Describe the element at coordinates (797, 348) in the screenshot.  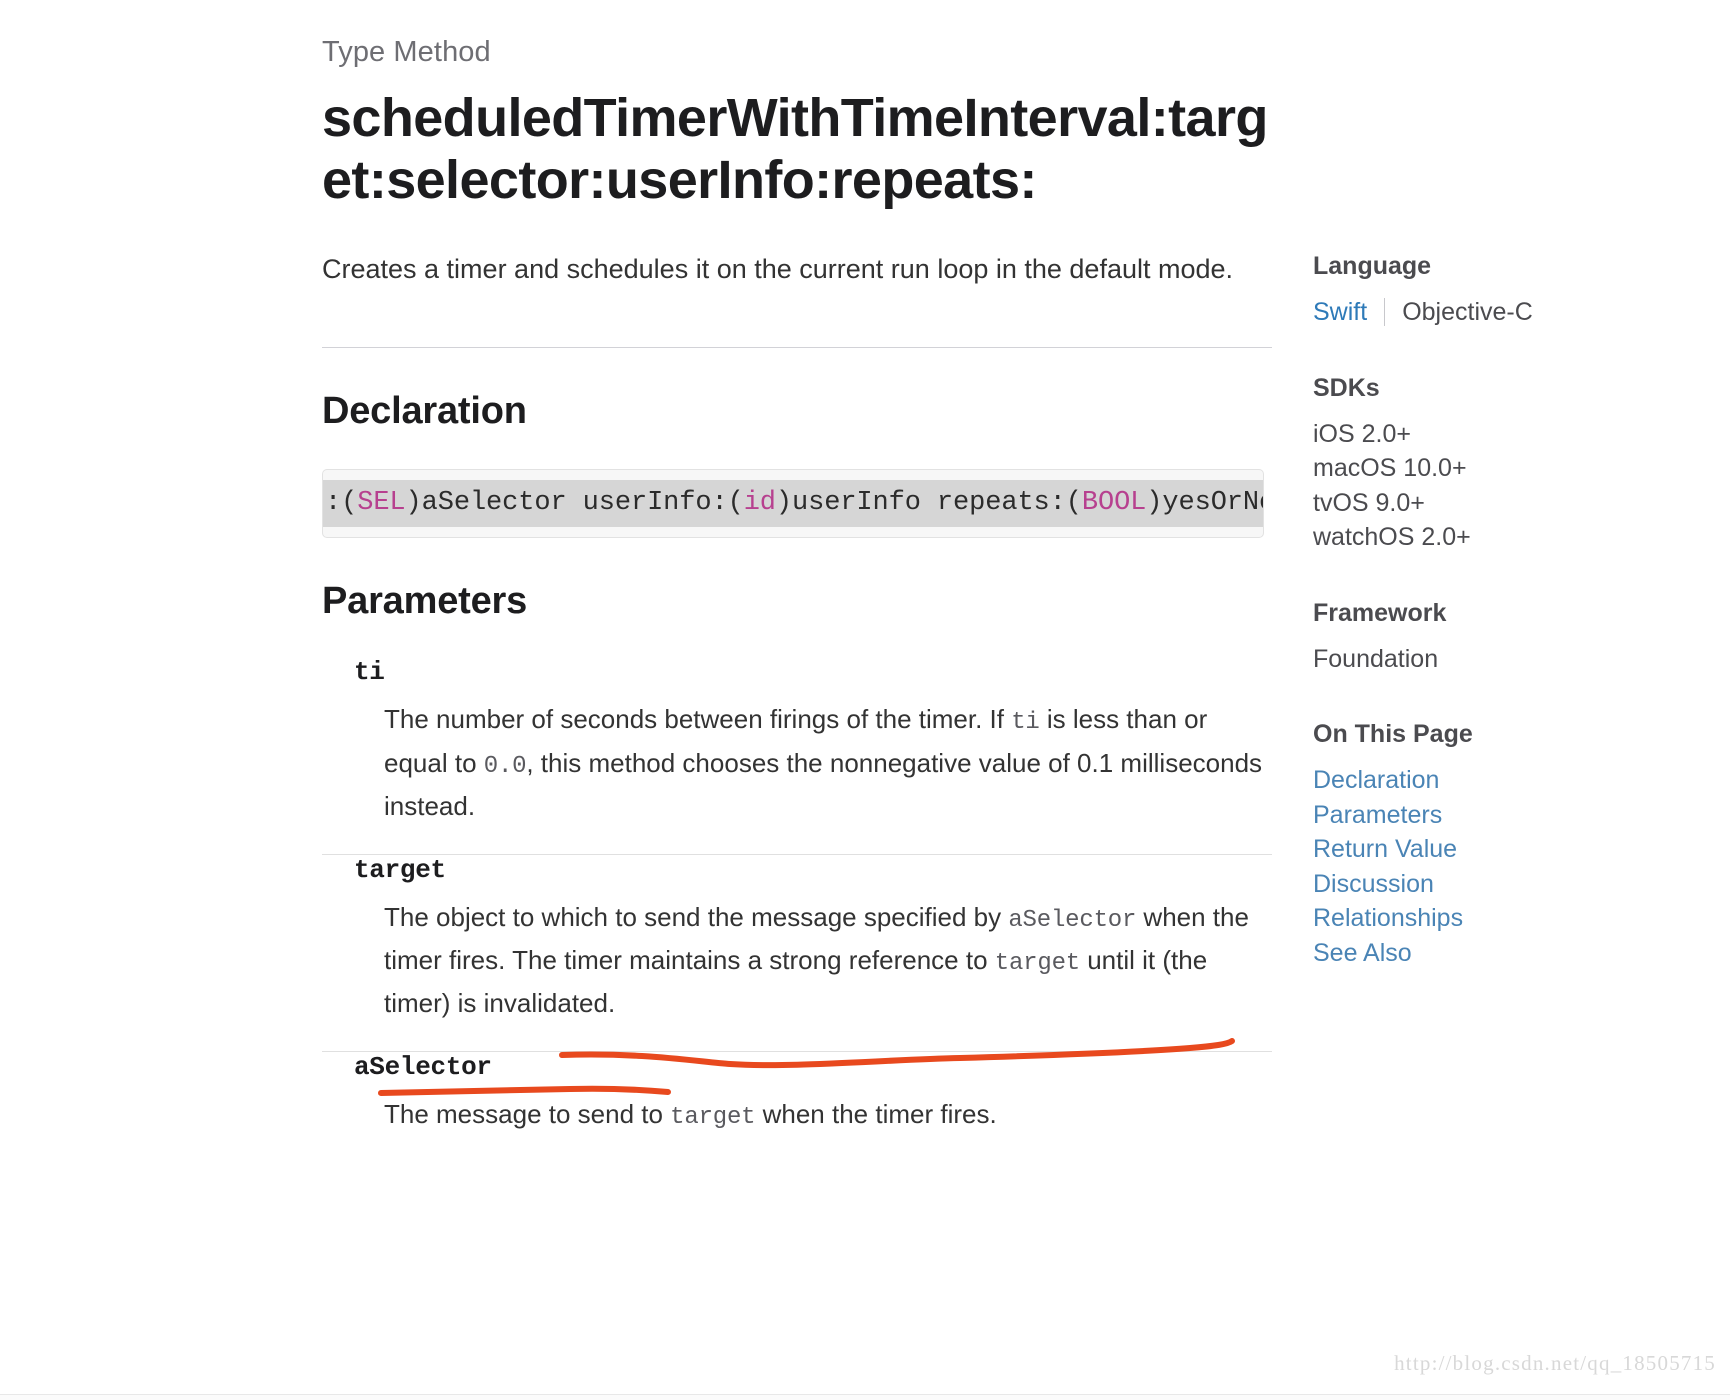
I see `section-divider` at that location.